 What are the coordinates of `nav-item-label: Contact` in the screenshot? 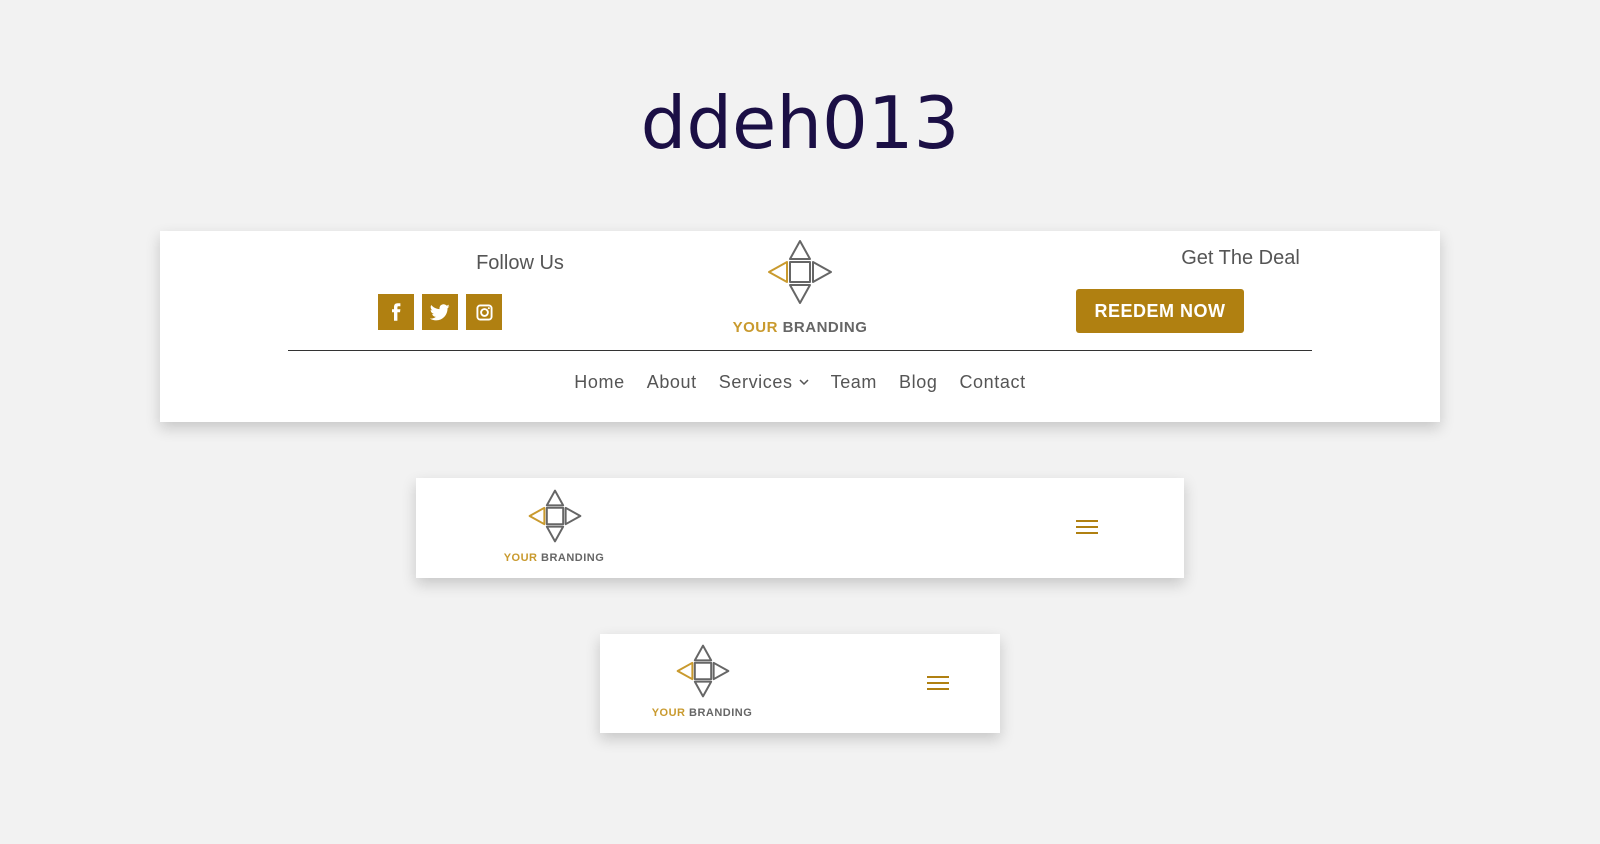 It's located at (992, 382).